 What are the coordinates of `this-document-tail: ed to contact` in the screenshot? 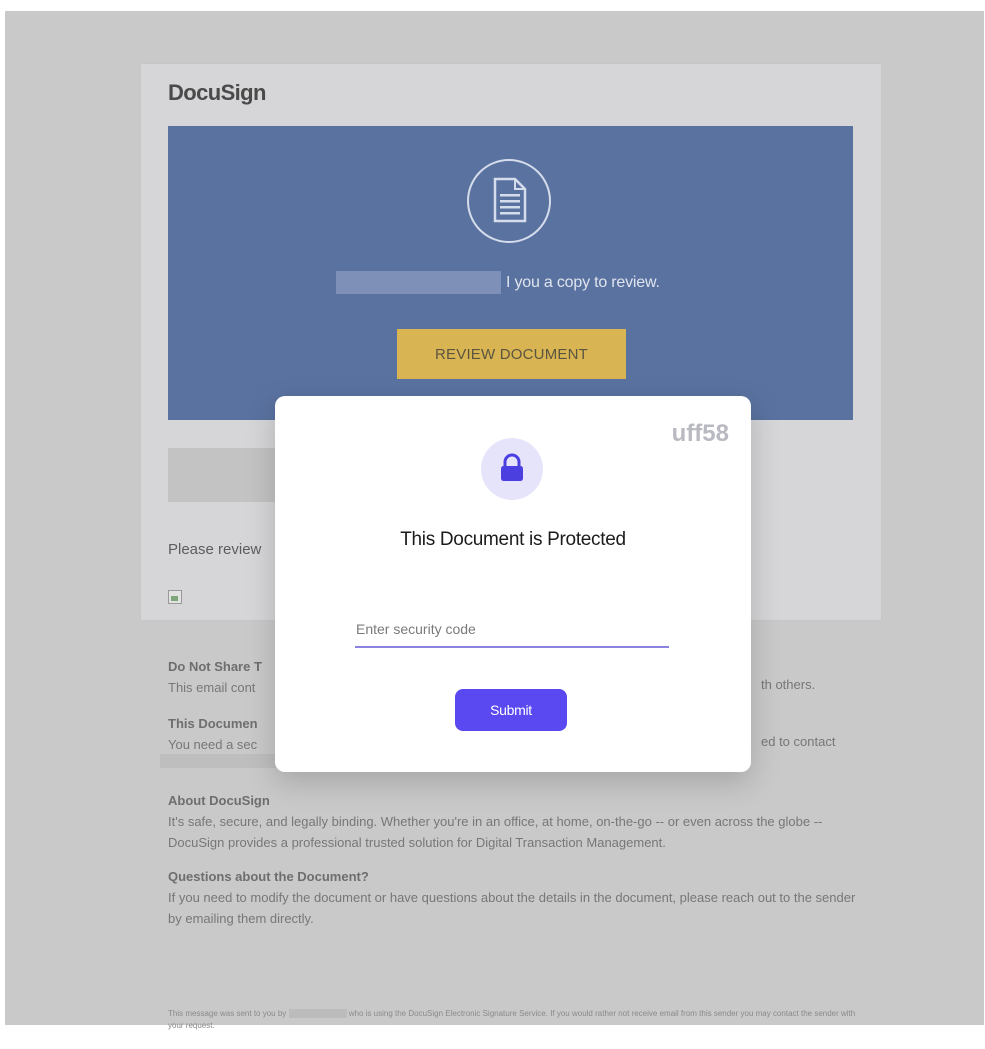 It's located at (798, 741).